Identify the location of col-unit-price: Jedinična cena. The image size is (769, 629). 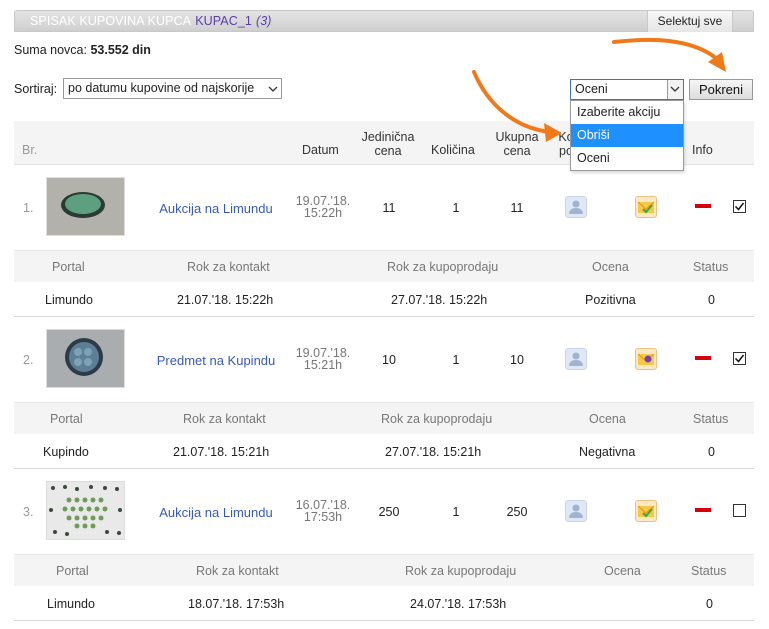
(388, 144).